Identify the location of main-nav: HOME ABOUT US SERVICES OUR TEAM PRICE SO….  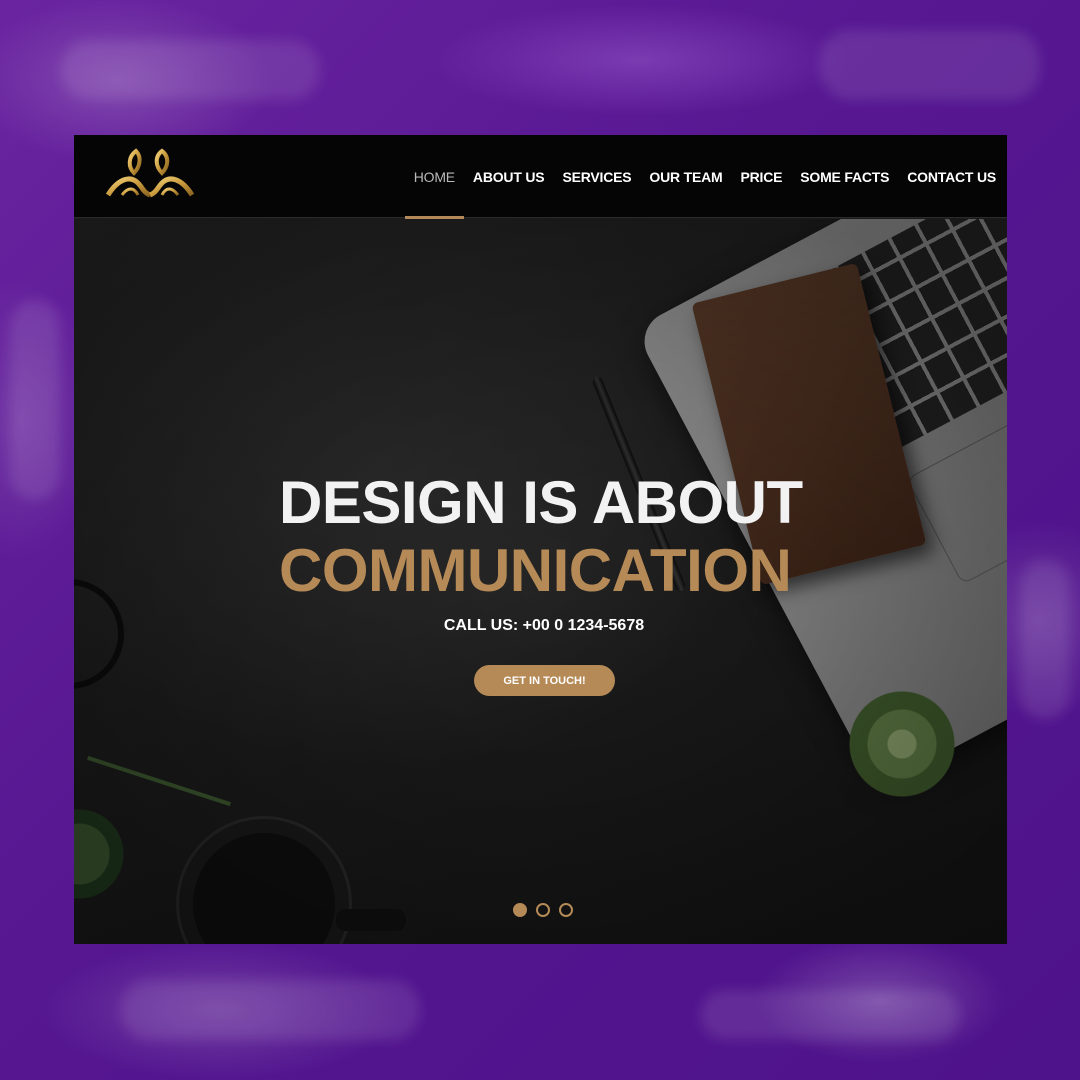
(704, 177).